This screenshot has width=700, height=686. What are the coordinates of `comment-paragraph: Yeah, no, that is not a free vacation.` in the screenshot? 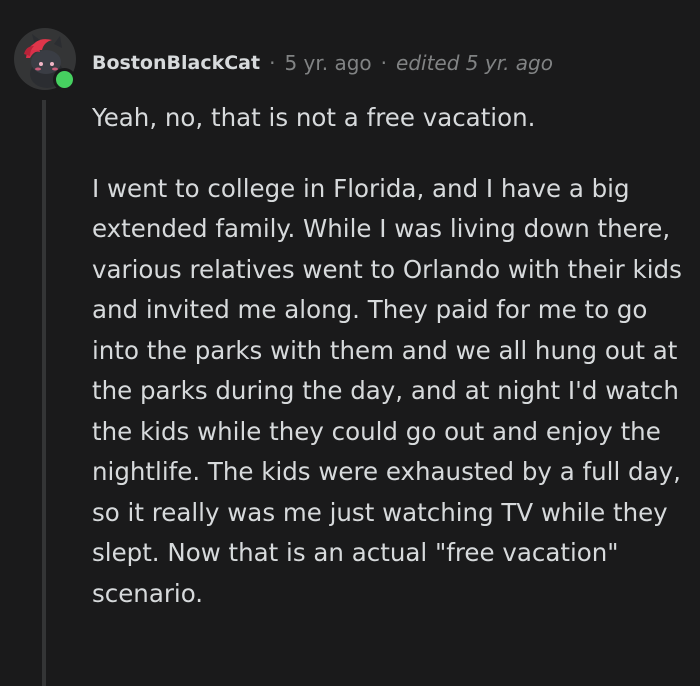 It's located at (314, 117).